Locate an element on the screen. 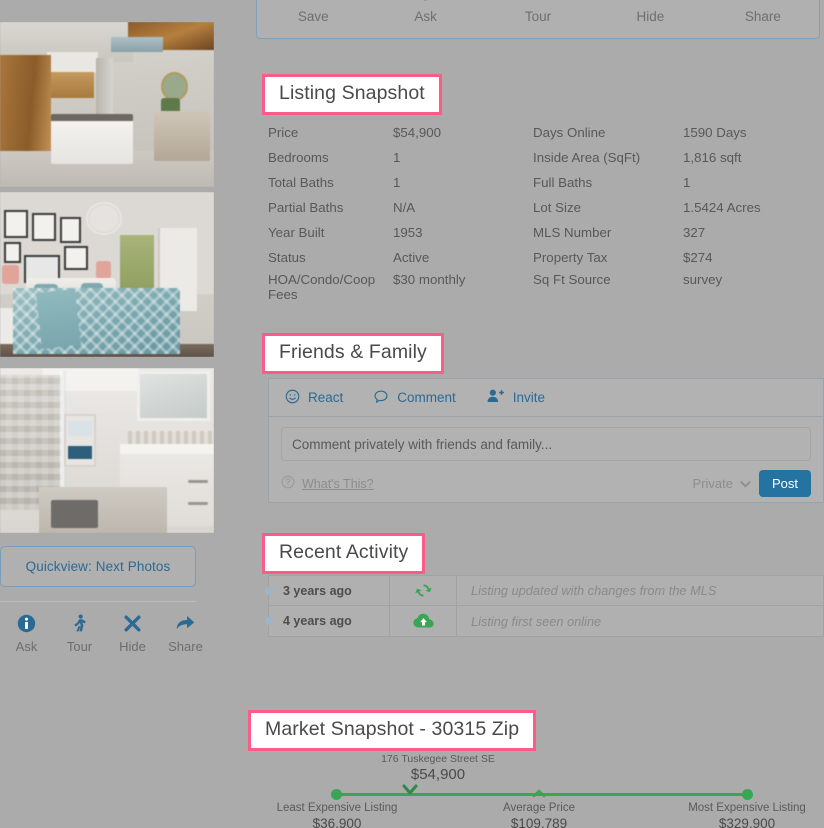 Image resolution: width=824 pixels, height=828 pixels. snapshot-value: Active is located at coordinates (411, 257).